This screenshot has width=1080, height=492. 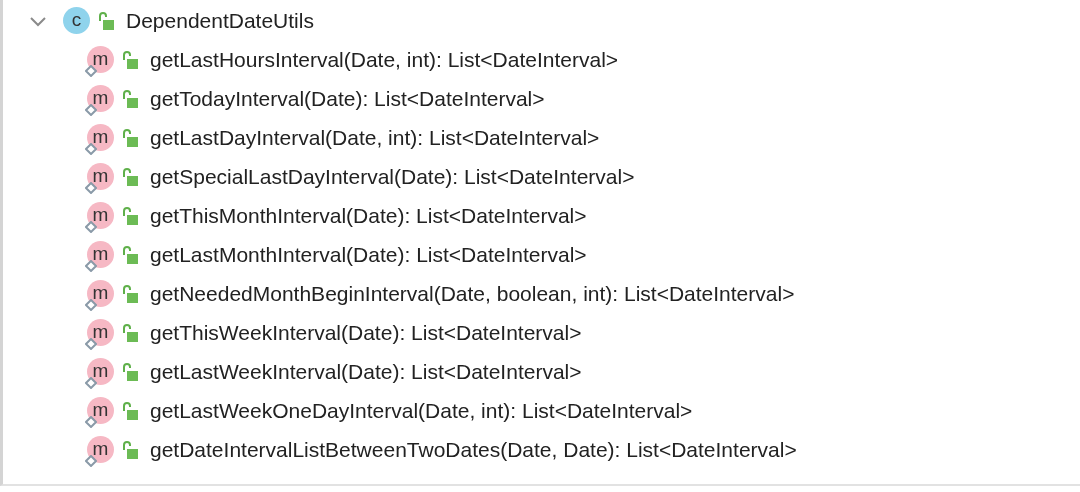 What do you see at coordinates (473, 449) in the screenshot?
I see `method-signature: getDateIntervalListBetweenTwoDates(Date, Date): List<DateInterval>` at bounding box center [473, 449].